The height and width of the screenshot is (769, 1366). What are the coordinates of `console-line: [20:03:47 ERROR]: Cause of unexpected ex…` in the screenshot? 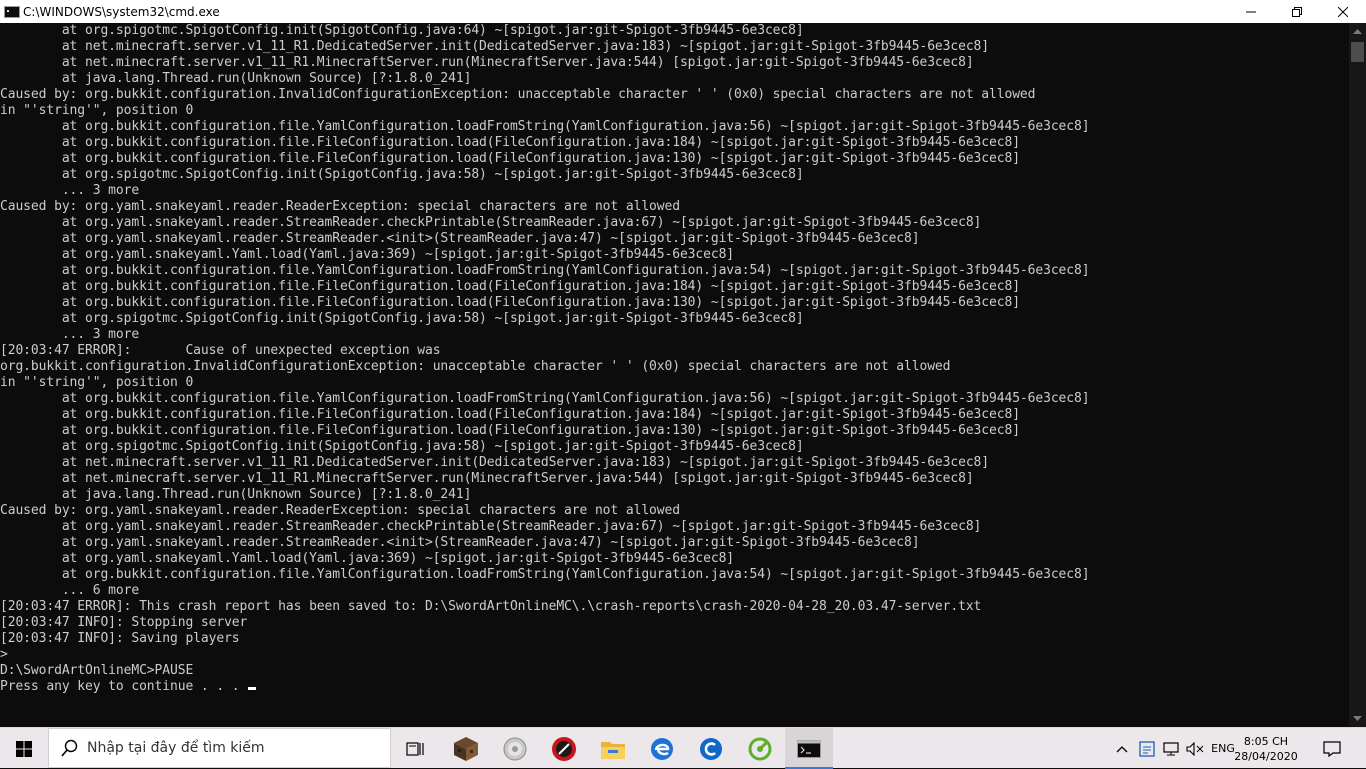 It's located at (220, 350).